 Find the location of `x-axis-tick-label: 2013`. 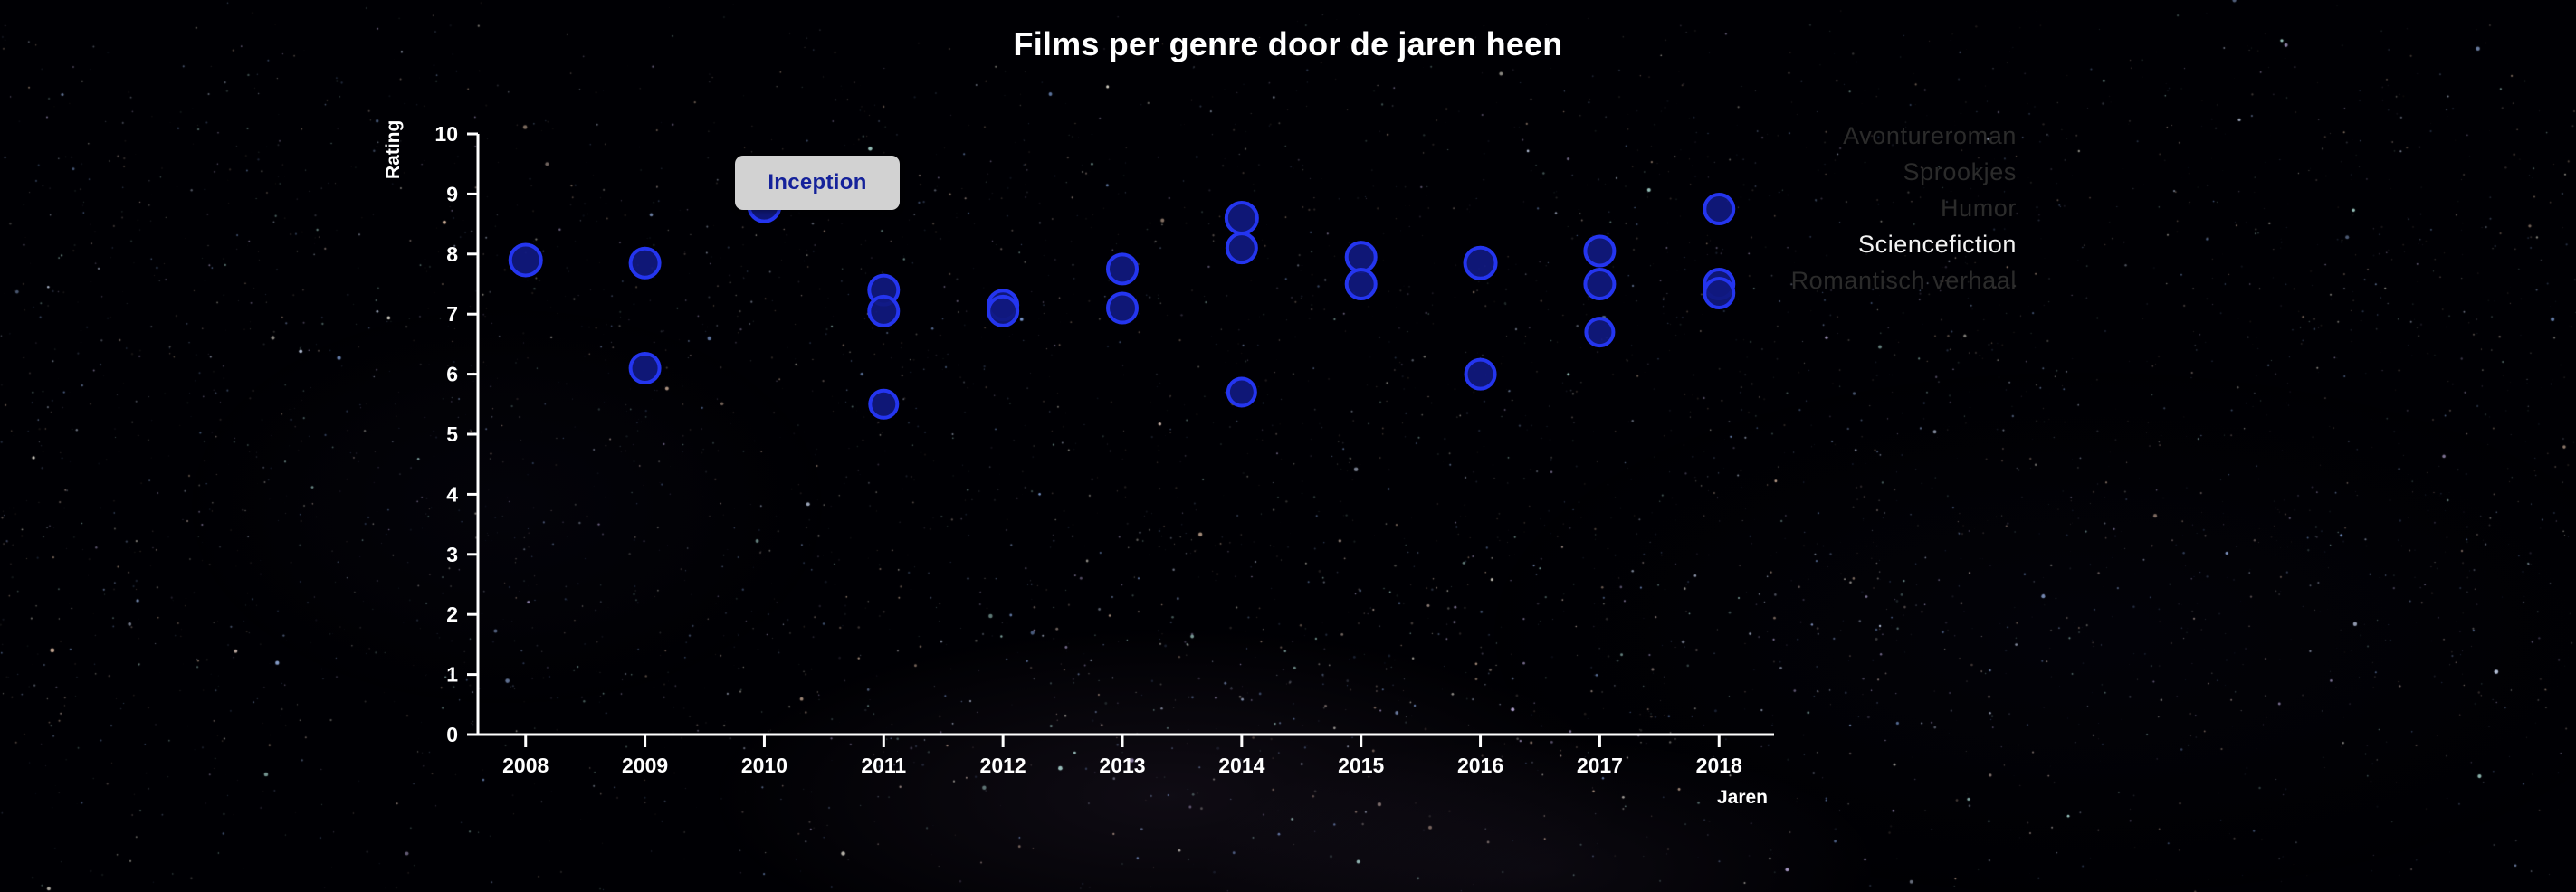

x-axis-tick-label: 2013 is located at coordinates (1122, 765).